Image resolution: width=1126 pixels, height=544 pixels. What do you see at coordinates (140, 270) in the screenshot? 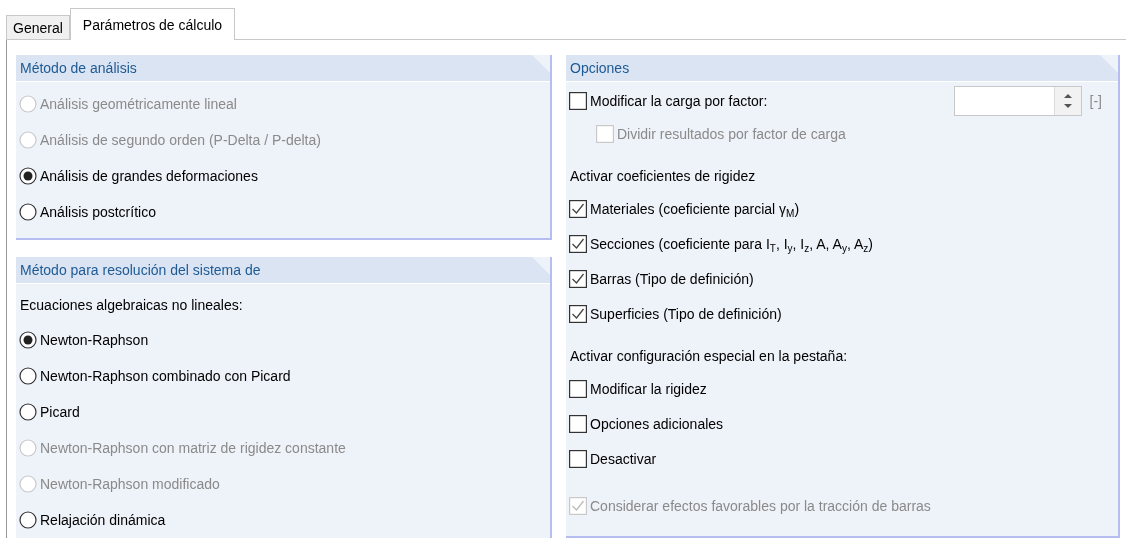
I see `panel-title: Método para resolución del sistema de` at bounding box center [140, 270].